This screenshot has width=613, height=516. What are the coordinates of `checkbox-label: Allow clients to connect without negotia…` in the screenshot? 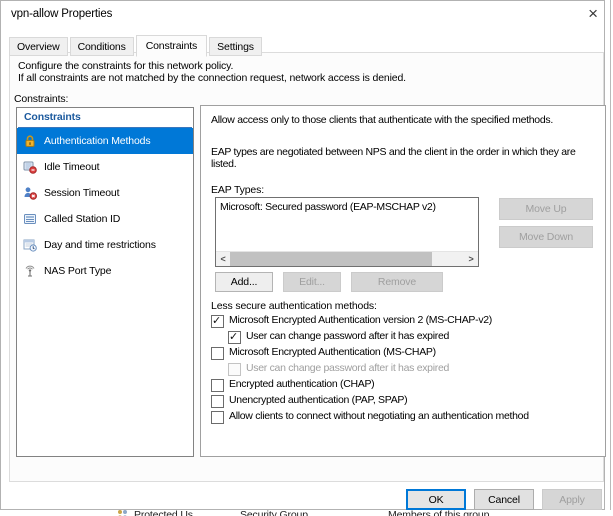 It's located at (379, 416).